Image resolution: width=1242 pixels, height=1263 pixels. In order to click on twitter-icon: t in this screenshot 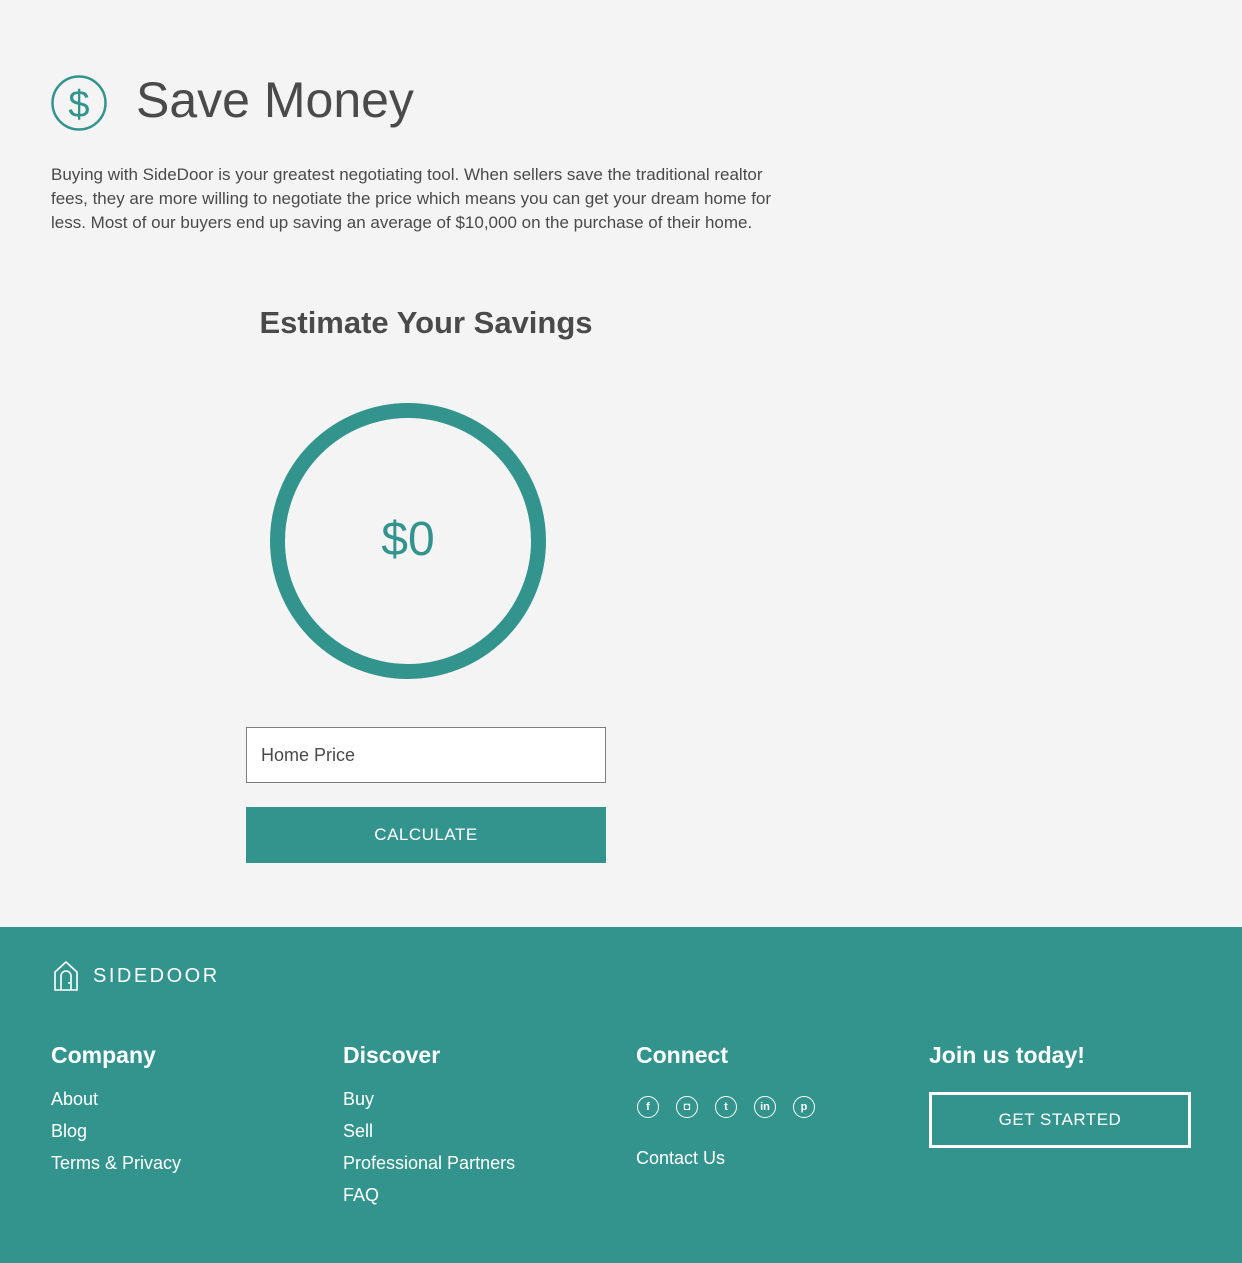, I will do `click(726, 1107)`.